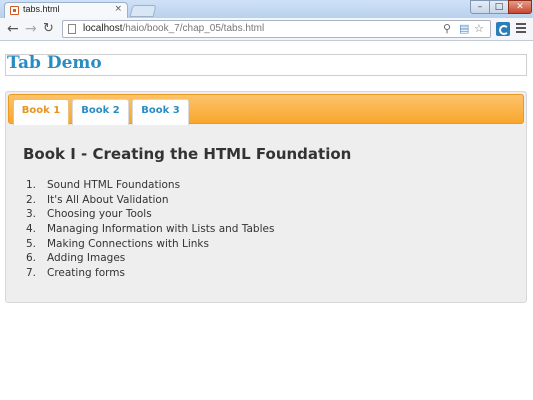 Image resolution: width=533 pixels, height=400 pixels. Describe the element at coordinates (521, 28) in the screenshot. I see `menu-icon` at that location.